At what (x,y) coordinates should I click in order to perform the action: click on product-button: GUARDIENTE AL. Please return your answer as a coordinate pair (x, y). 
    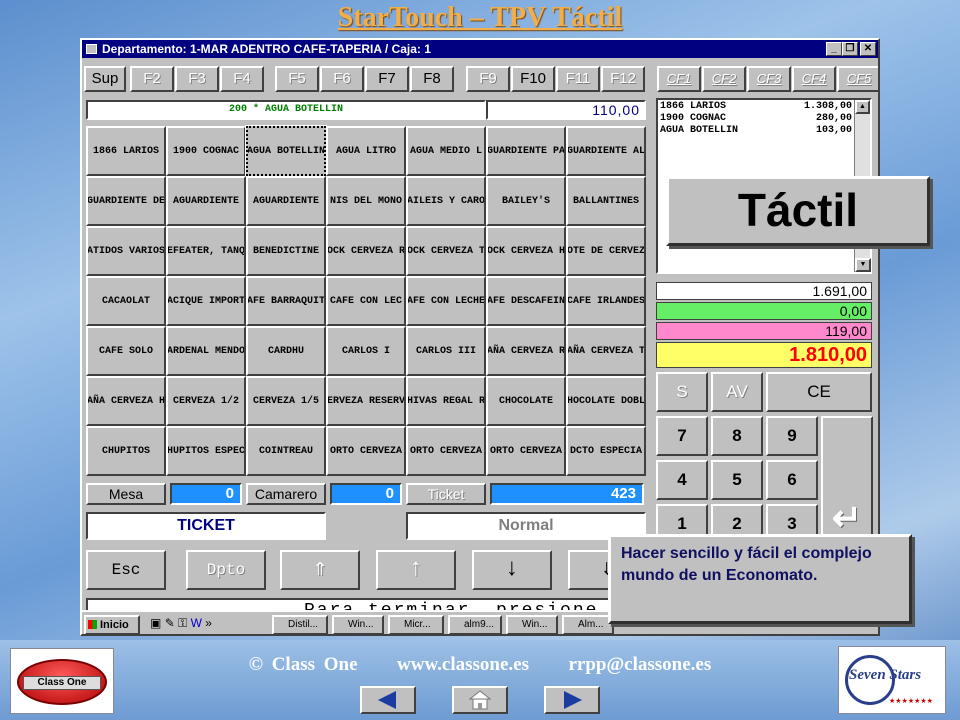
    Looking at the image, I should click on (606, 151).